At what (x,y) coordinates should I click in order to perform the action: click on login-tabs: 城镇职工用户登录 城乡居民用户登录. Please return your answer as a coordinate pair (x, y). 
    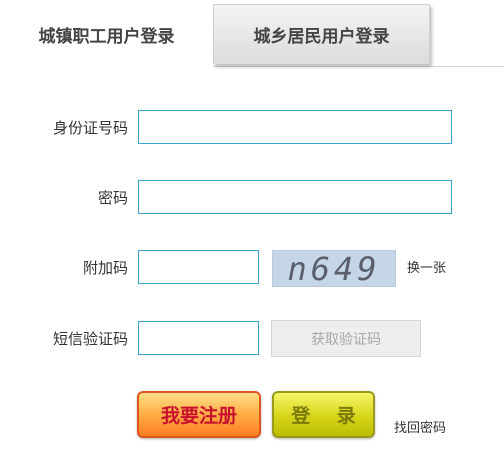
    Looking at the image, I should click on (252, 34).